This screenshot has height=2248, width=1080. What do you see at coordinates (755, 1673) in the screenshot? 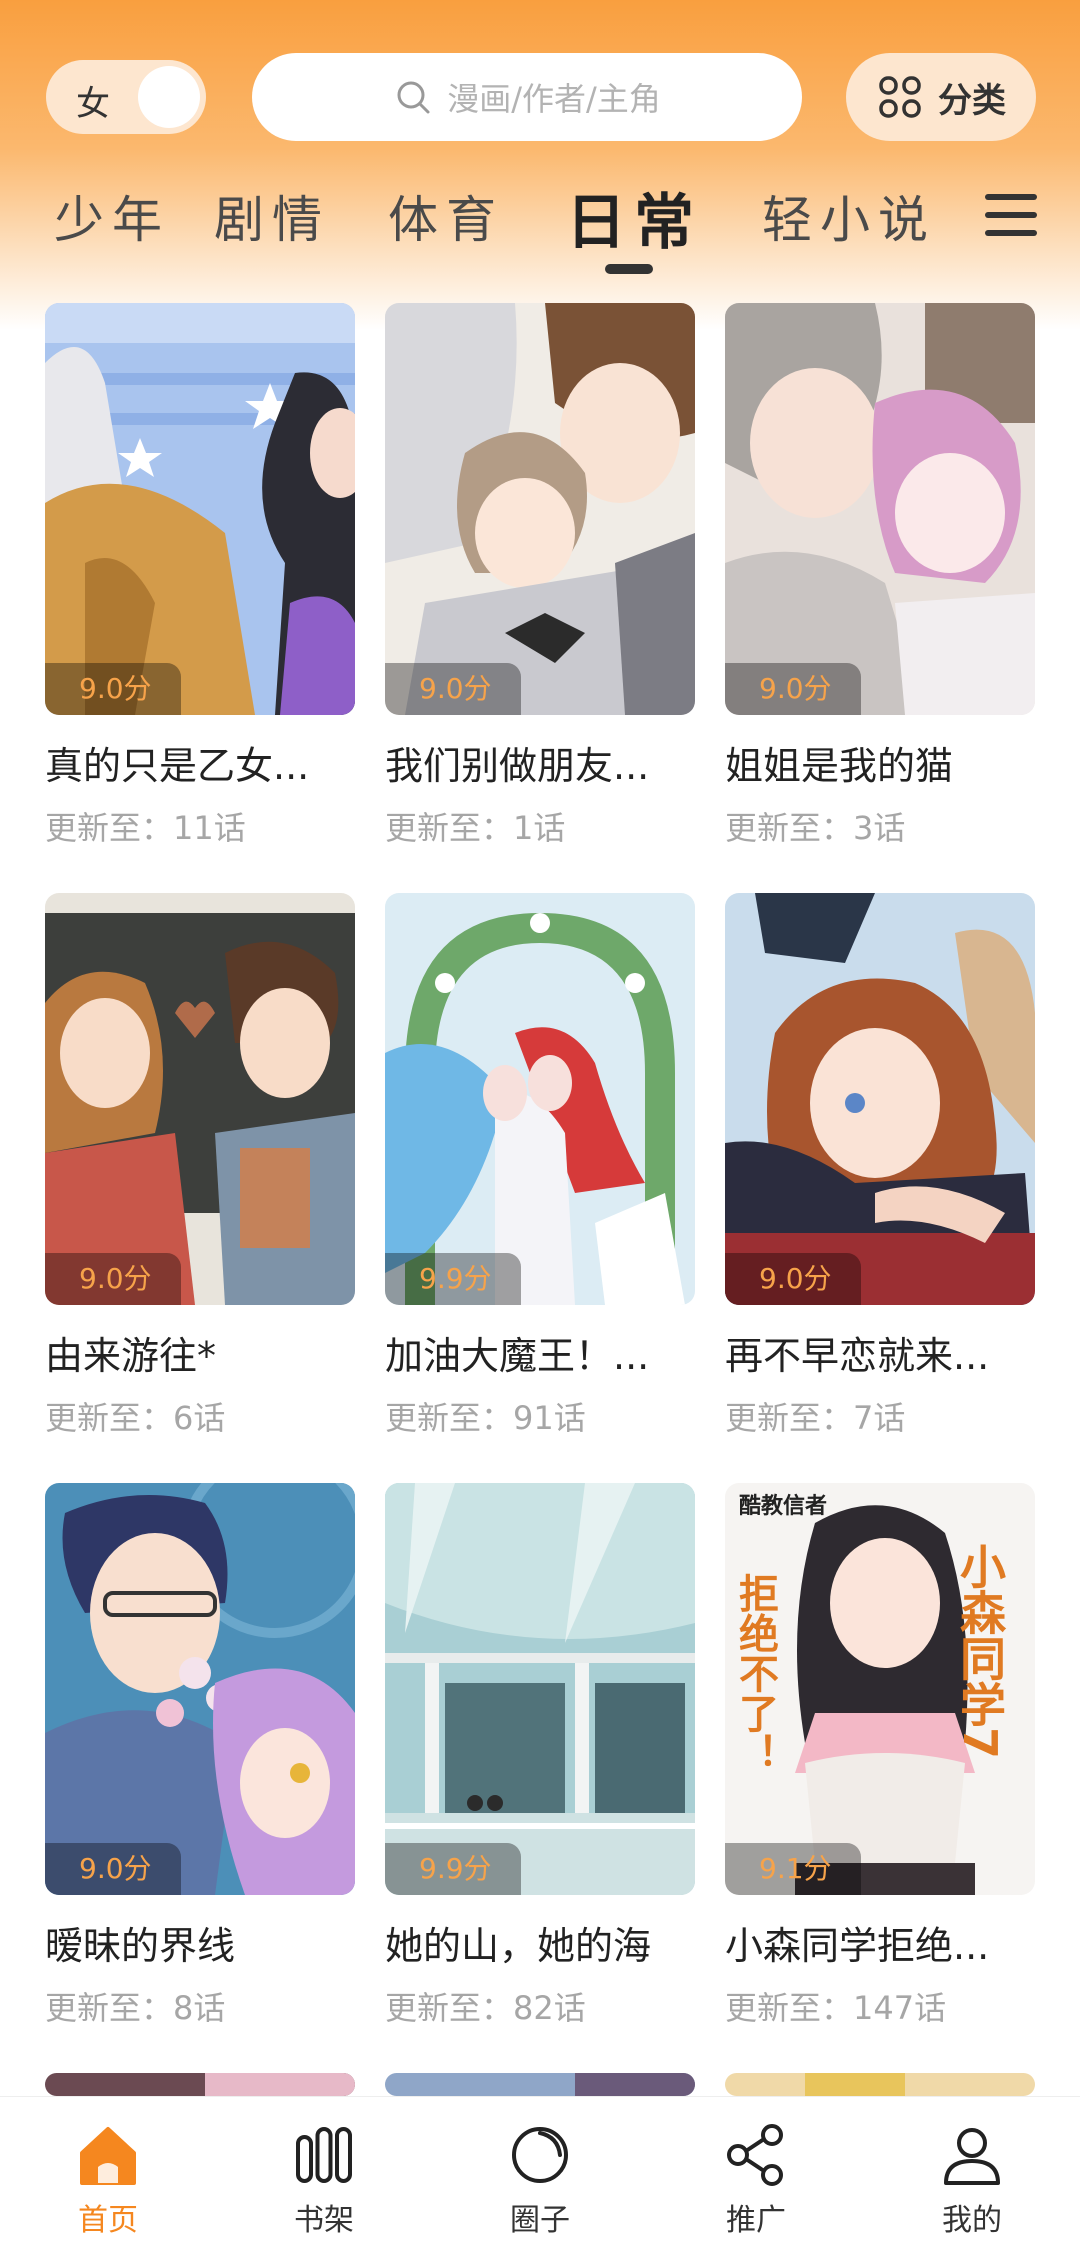
I see `cover-subtitle-text: 拒绝不了！` at bounding box center [755, 1673].